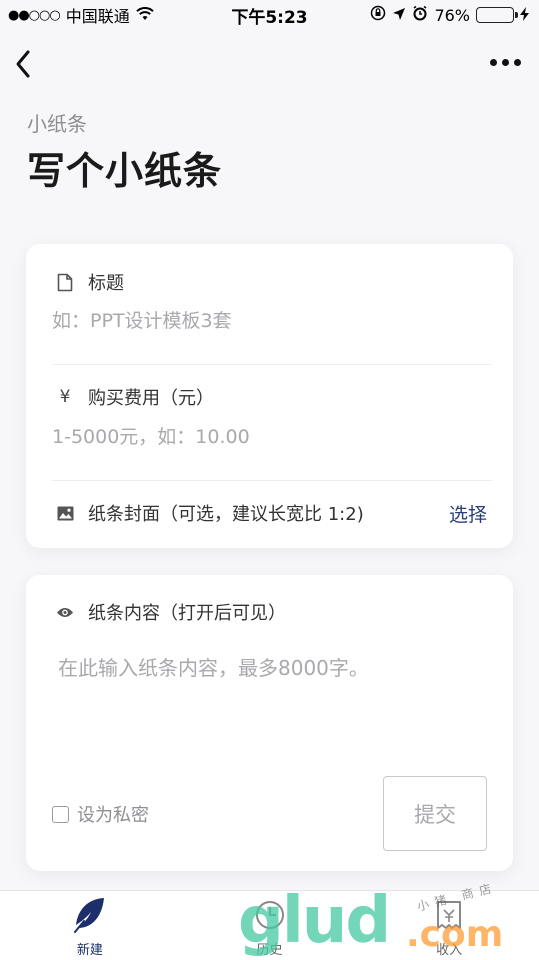 The height and width of the screenshot is (960, 539). I want to click on fee-label-text: 购买费用（元）, so click(151, 398).